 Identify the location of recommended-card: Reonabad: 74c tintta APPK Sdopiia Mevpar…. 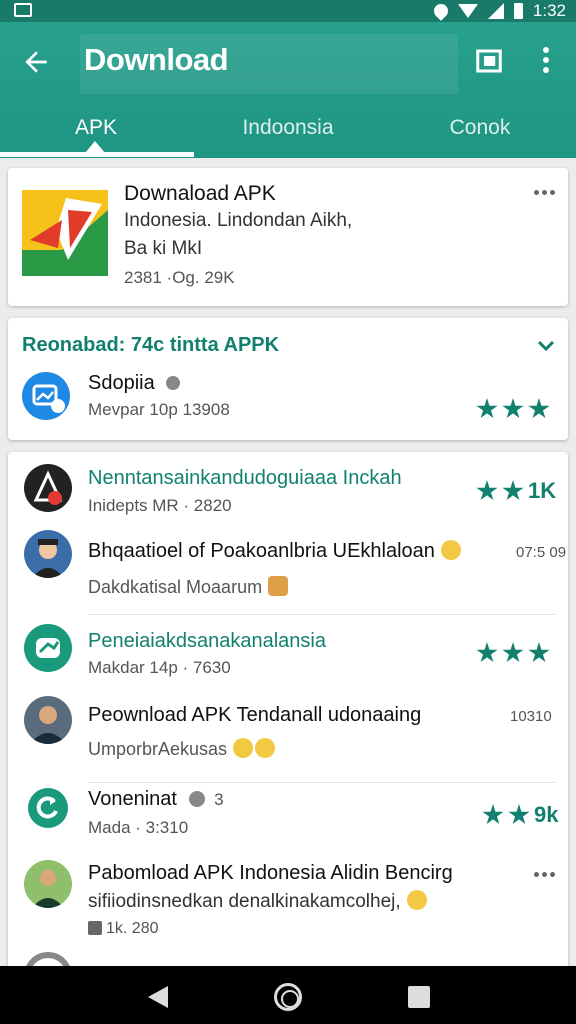
(288, 379).